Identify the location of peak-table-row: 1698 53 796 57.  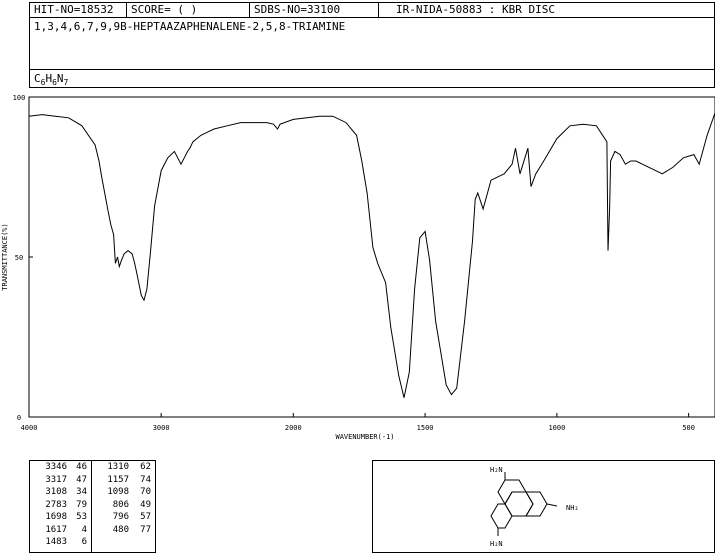
(92, 518).